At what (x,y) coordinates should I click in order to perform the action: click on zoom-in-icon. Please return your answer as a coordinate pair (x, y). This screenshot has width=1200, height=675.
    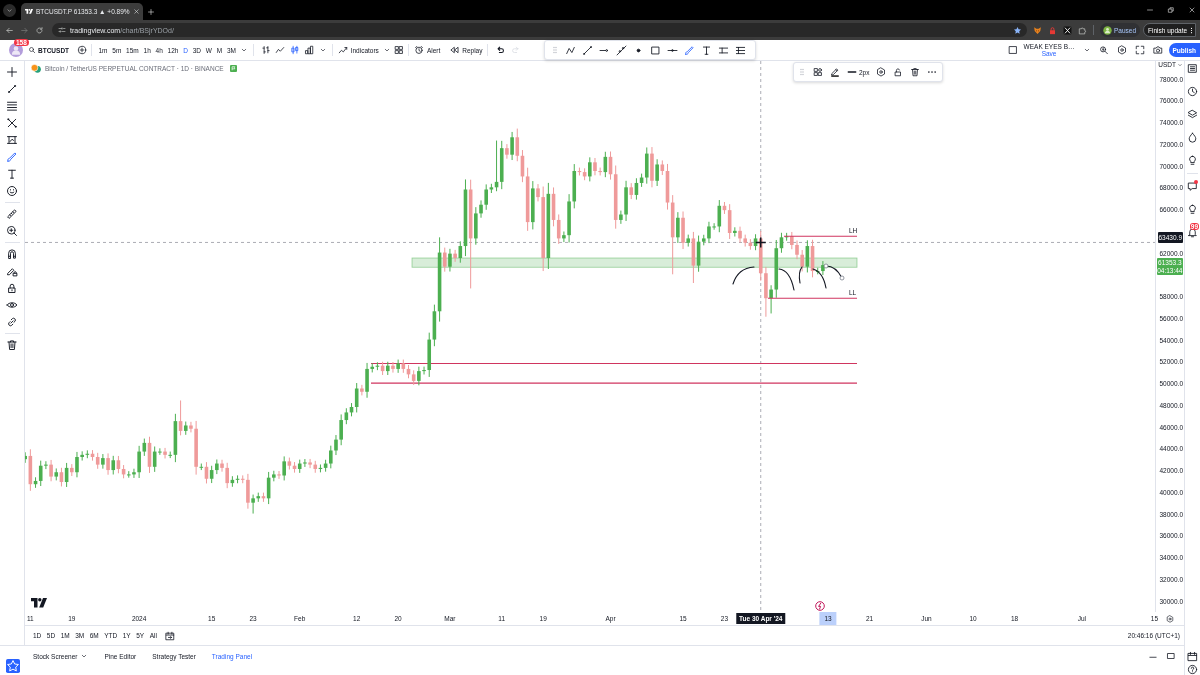
    Looking at the image, I should click on (12, 231).